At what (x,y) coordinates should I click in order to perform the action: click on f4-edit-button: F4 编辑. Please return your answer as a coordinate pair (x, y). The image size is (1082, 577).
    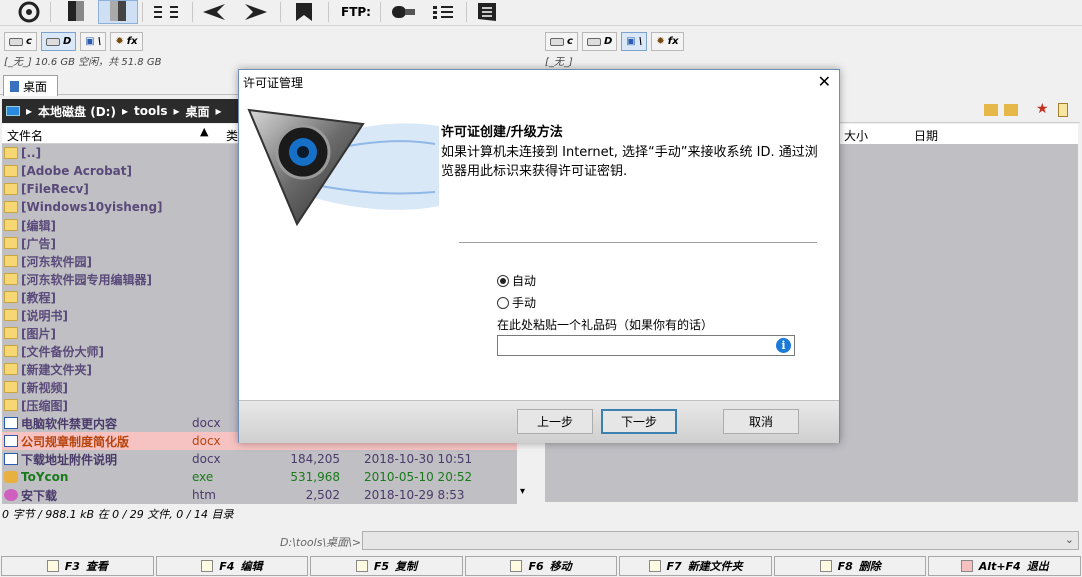
    Looking at the image, I should click on (232, 566).